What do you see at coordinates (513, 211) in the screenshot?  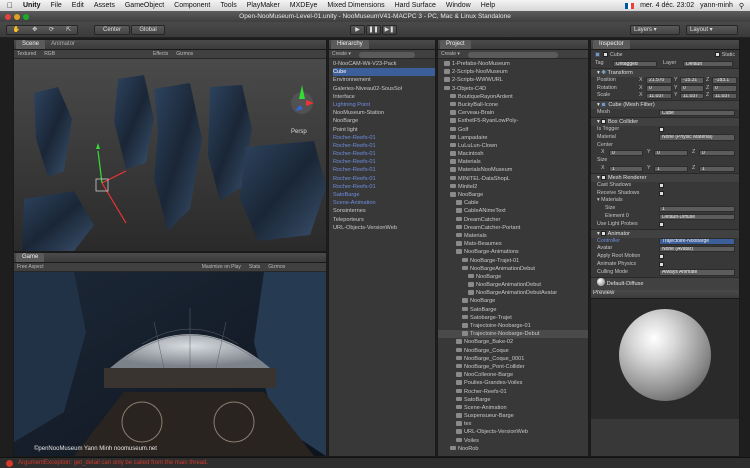 I see `project-item: CableANimeText` at bounding box center [513, 211].